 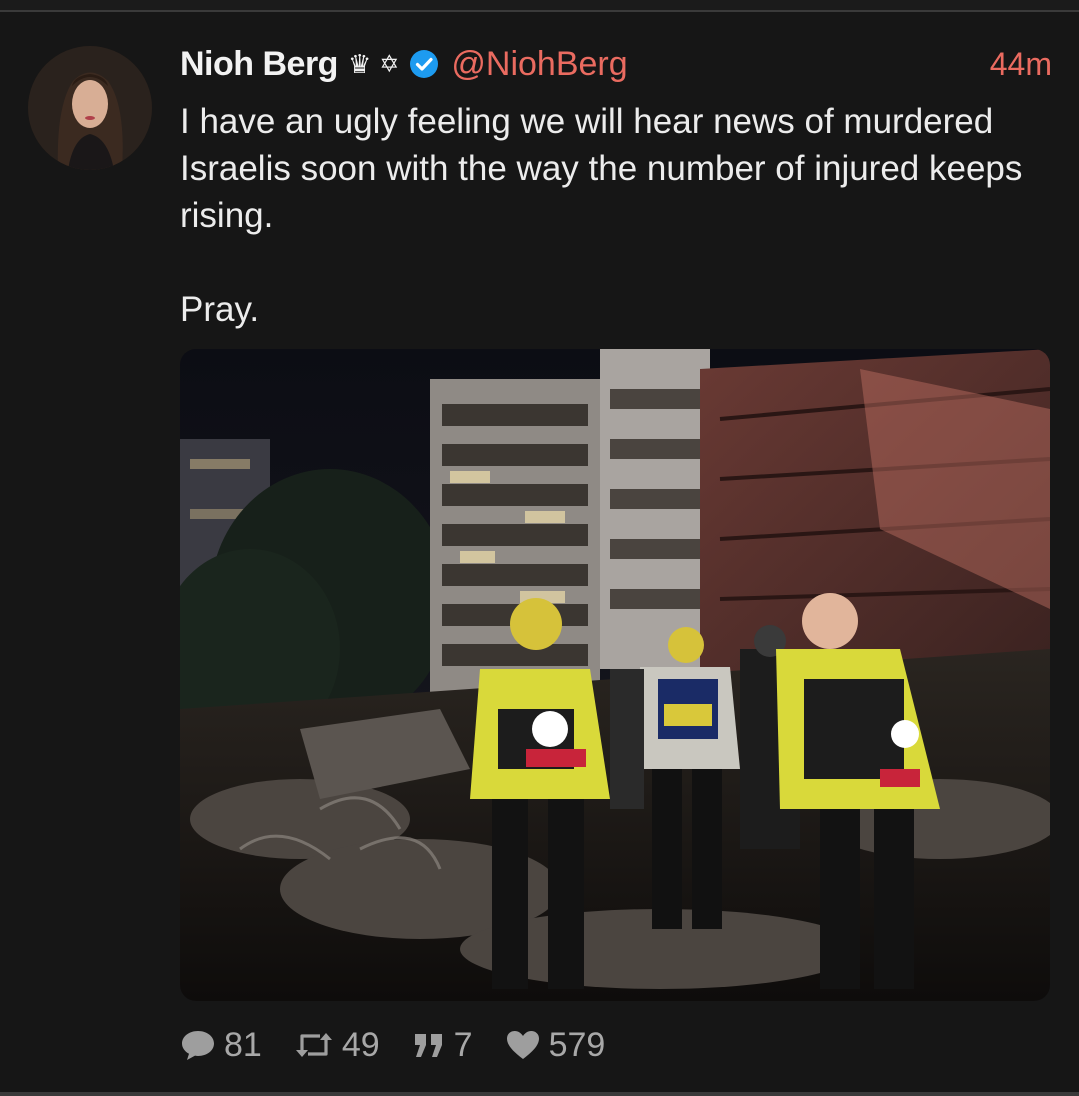 What do you see at coordinates (522, 1045) in the screenshot?
I see `heart-icon` at bounding box center [522, 1045].